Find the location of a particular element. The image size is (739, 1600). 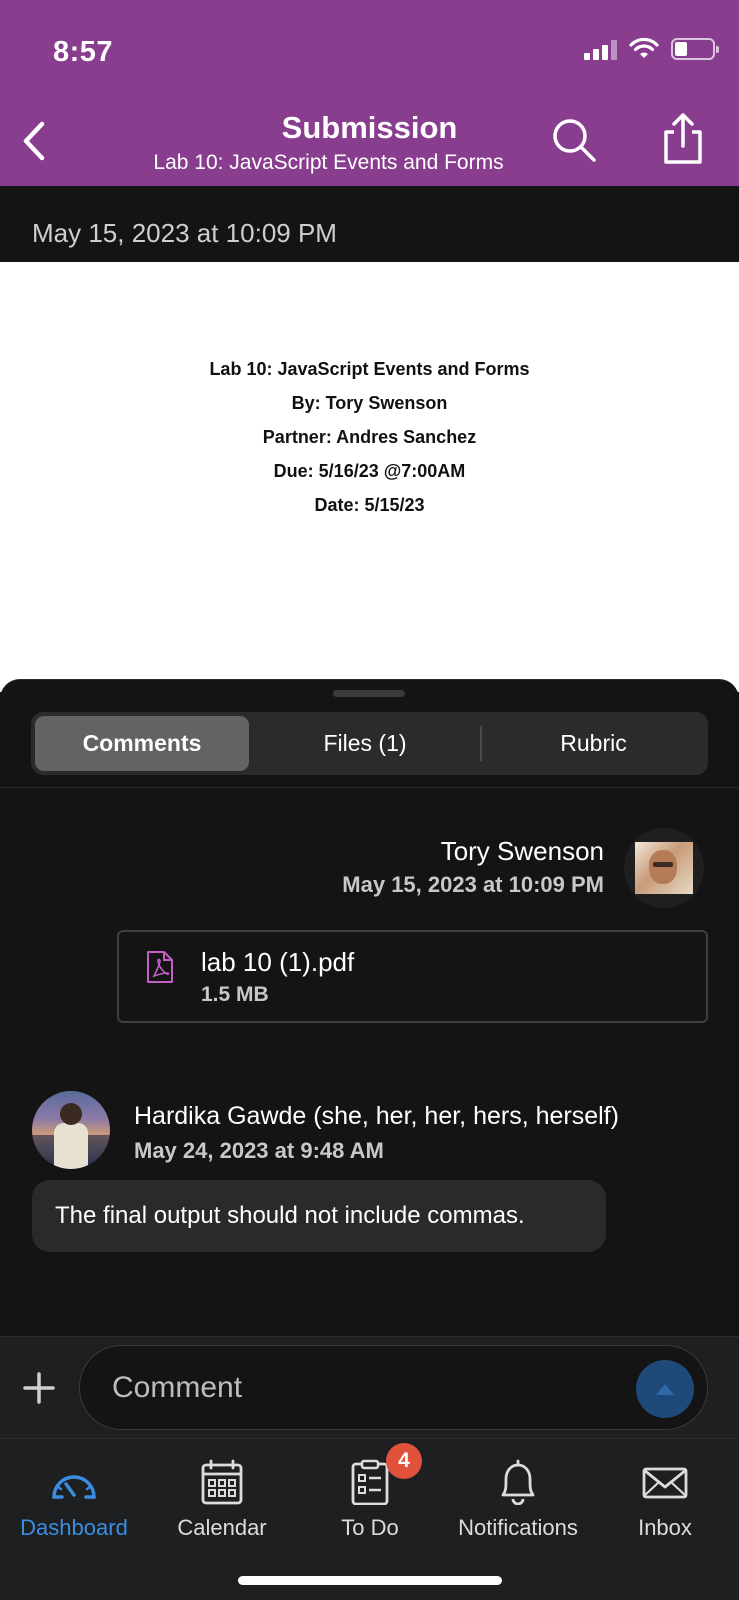

tab-dashboard: Dashboard is located at coordinates (74, 1501).